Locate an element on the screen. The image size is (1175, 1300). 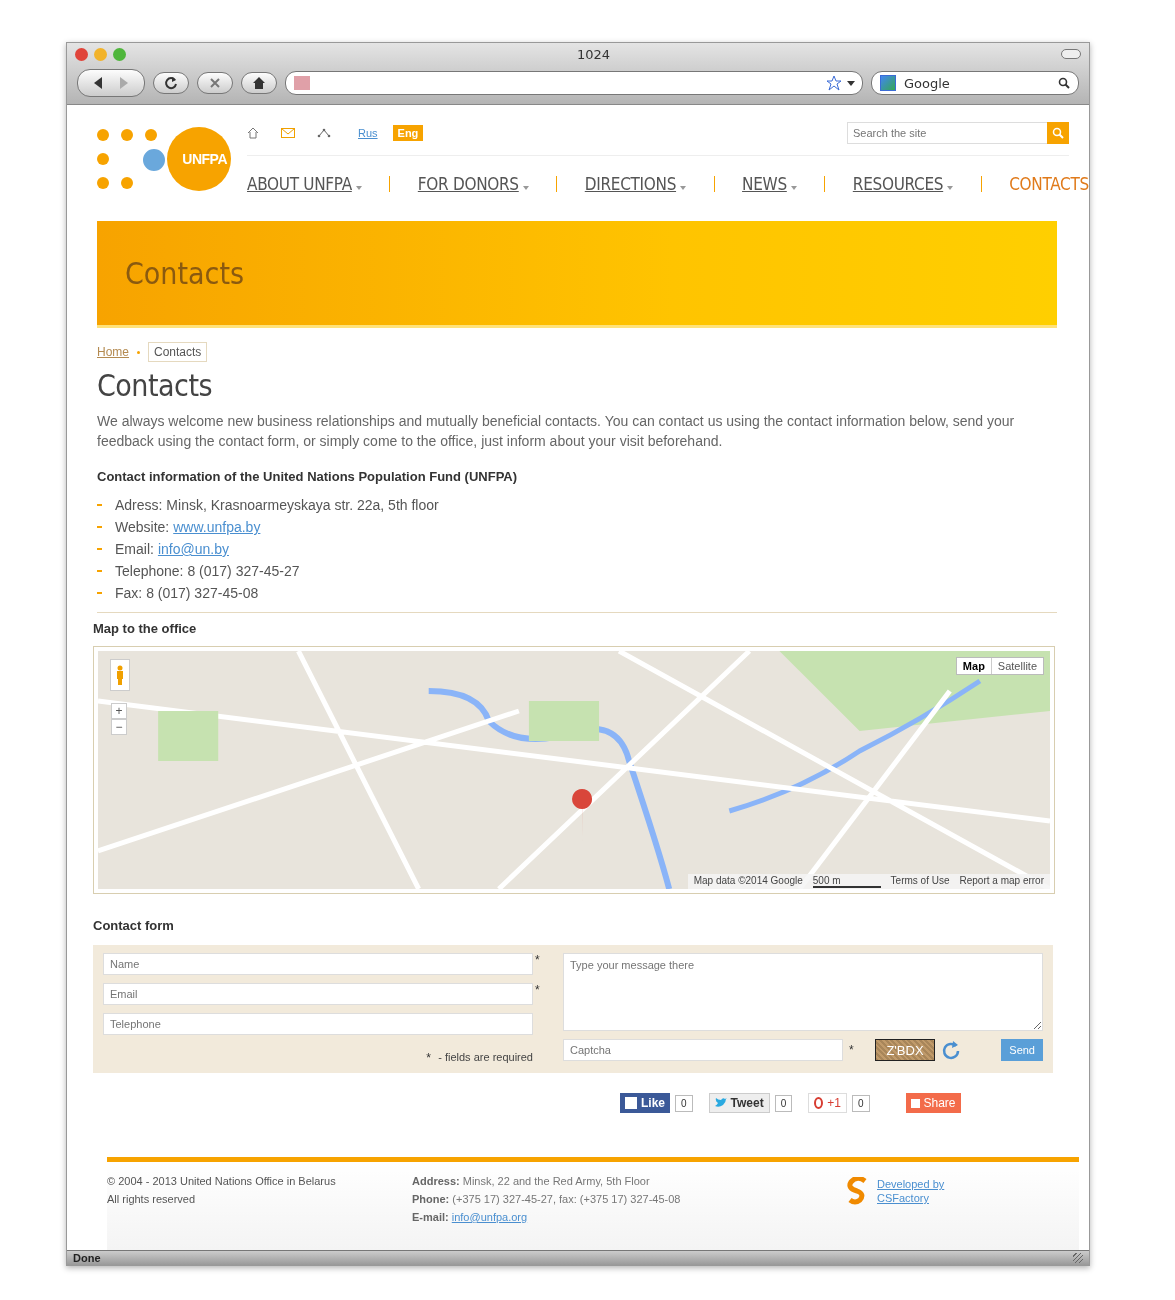
bookmark-star-icon is located at coordinates (841, 83).